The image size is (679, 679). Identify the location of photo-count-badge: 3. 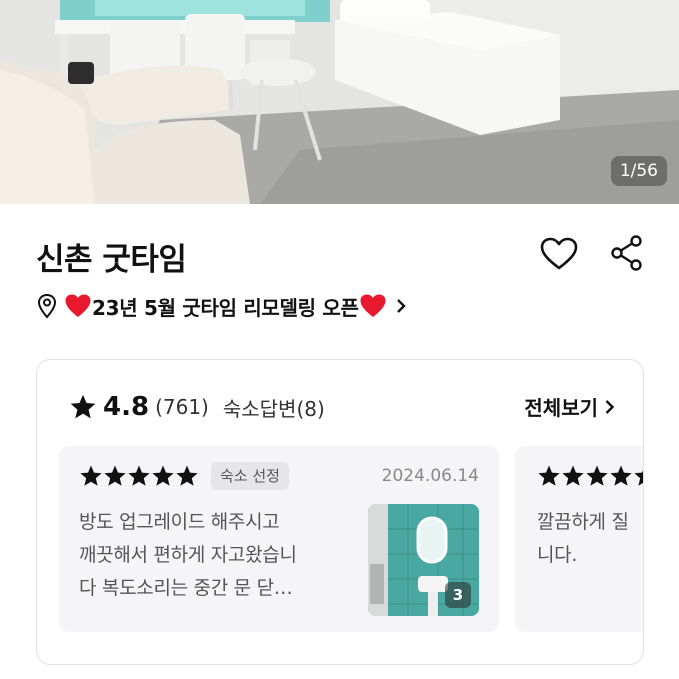
(458, 595).